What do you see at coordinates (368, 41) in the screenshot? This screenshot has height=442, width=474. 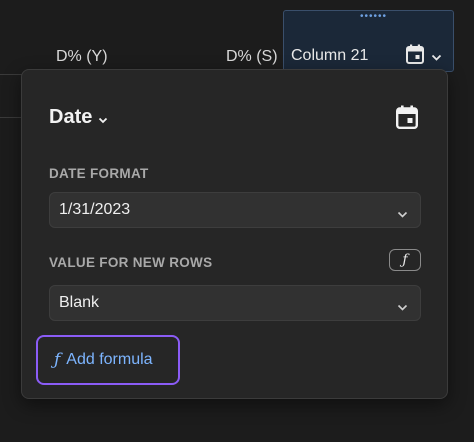 I see `column-header-column-21: •••••• Column 21` at bounding box center [368, 41].